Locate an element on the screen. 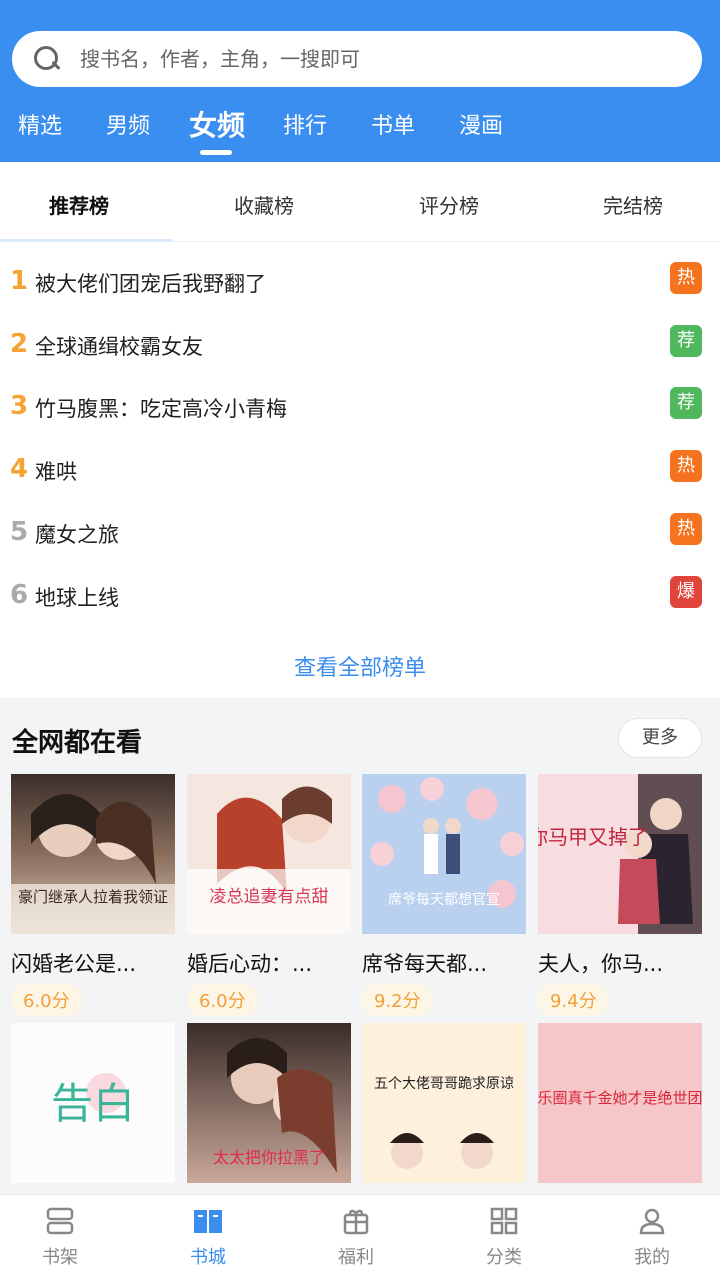 This screenshot has height=1280, width=720. rank-number: 4 is located at coordinates (19, 469).